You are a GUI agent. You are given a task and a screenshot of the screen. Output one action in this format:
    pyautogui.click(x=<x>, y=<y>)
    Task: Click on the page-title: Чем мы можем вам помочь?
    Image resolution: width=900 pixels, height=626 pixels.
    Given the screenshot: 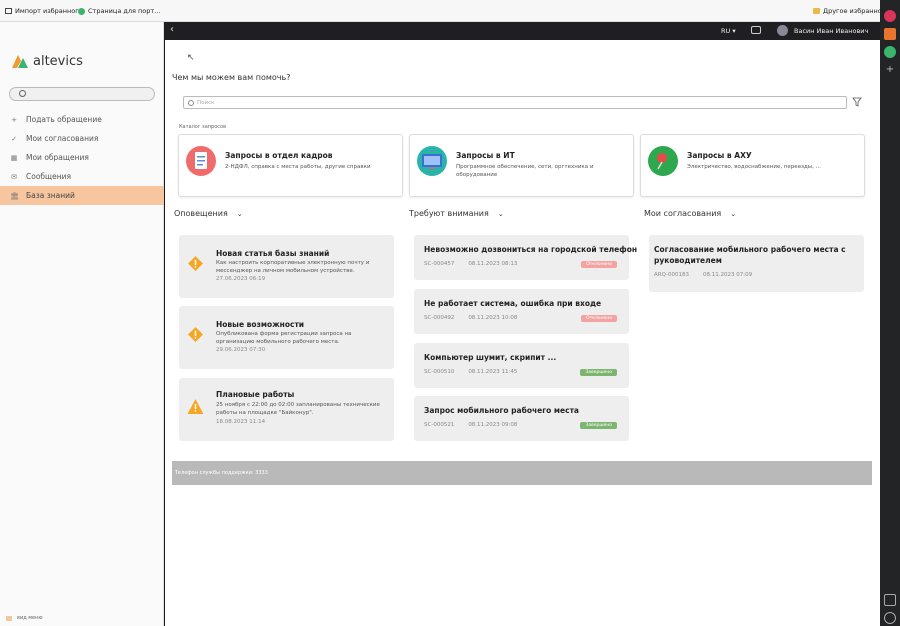 What is the action you would take?
    pyautogui.click(x=231, y=77)
    